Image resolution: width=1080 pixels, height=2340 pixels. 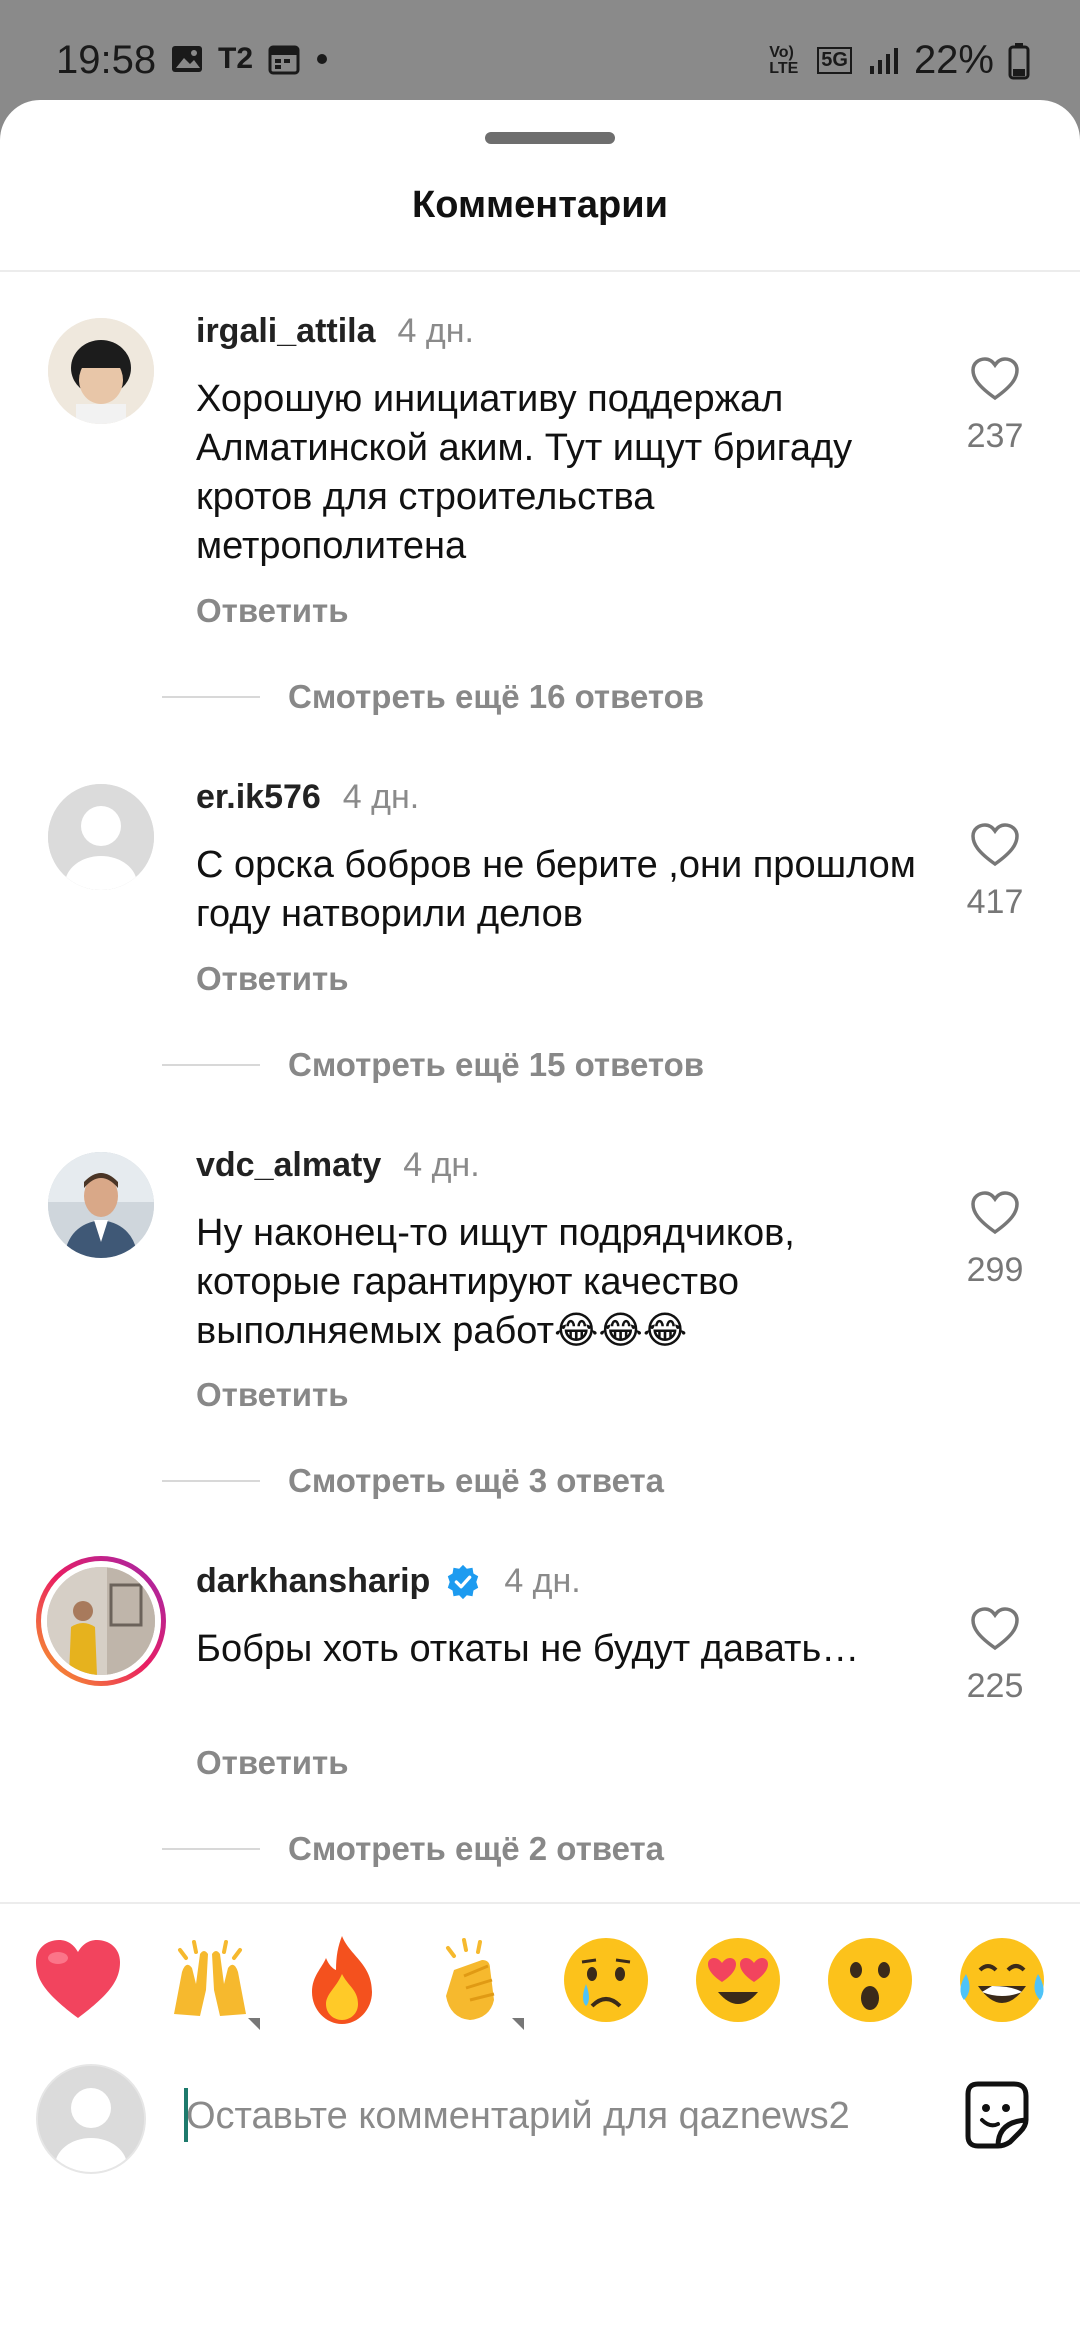 What do you see at coordinates (78, 1980) in the screenshot?
I see `red-heart-emoji-icon` at bounding box center [78, 1980].